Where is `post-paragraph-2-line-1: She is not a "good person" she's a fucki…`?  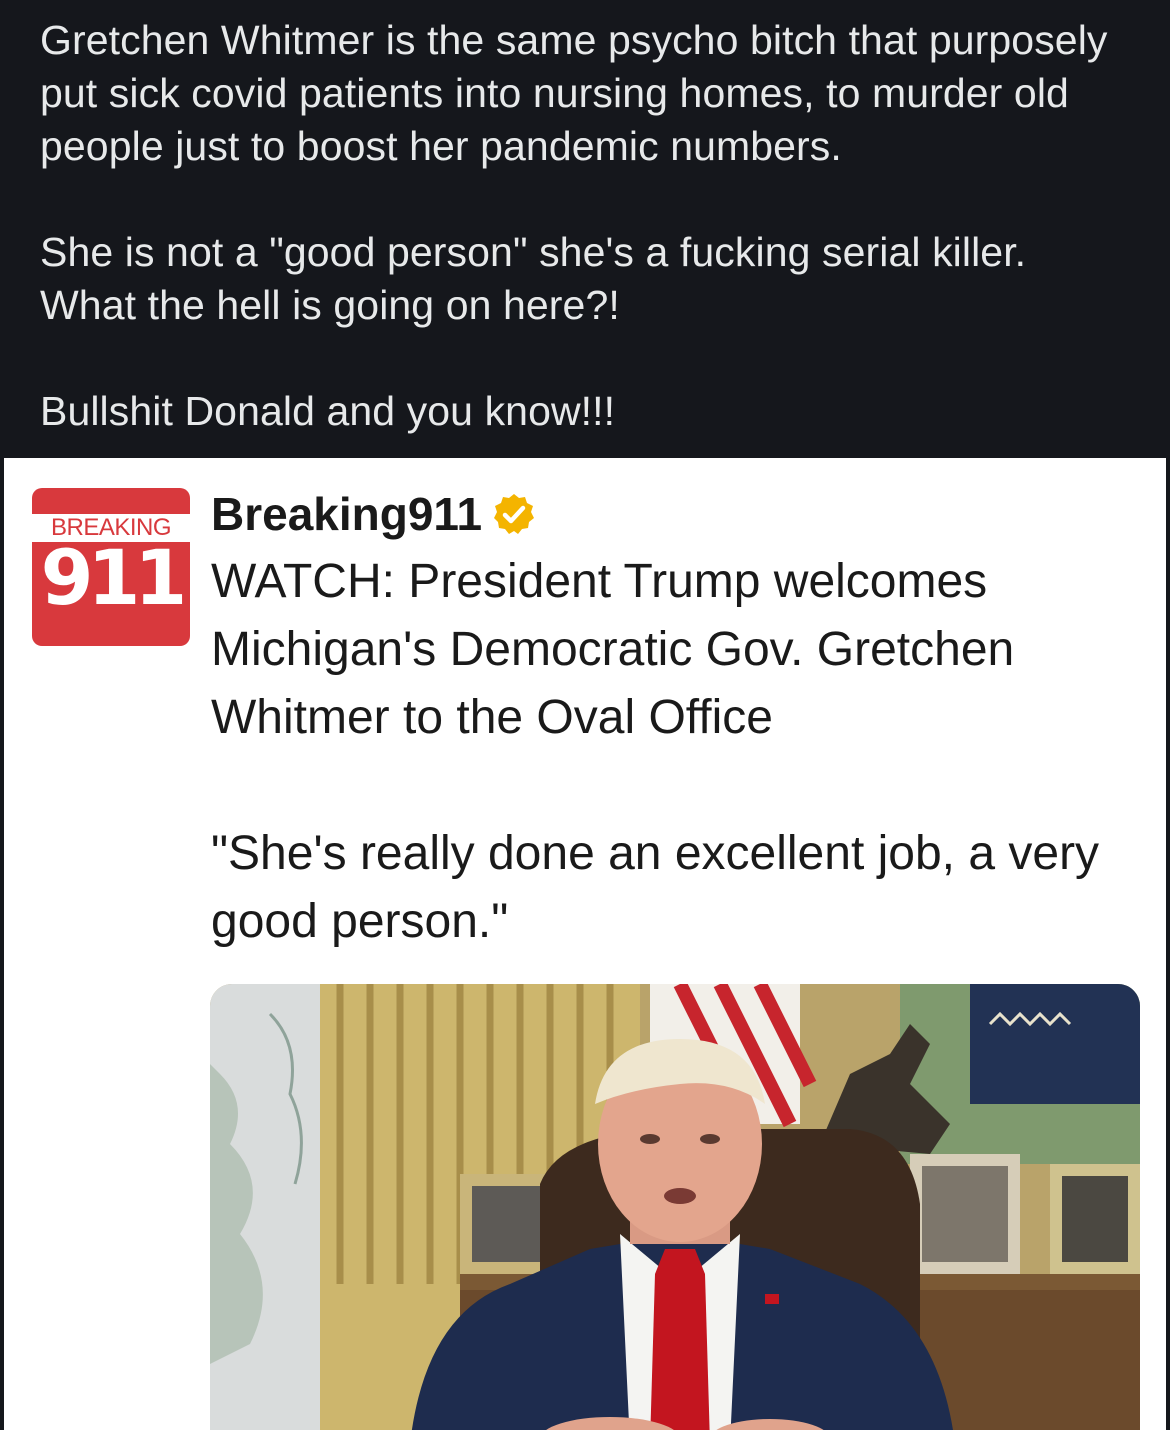
post-paragraph-2-line-1: She is not a "good person" she's a fucki… is located at coordinates (533, 252).